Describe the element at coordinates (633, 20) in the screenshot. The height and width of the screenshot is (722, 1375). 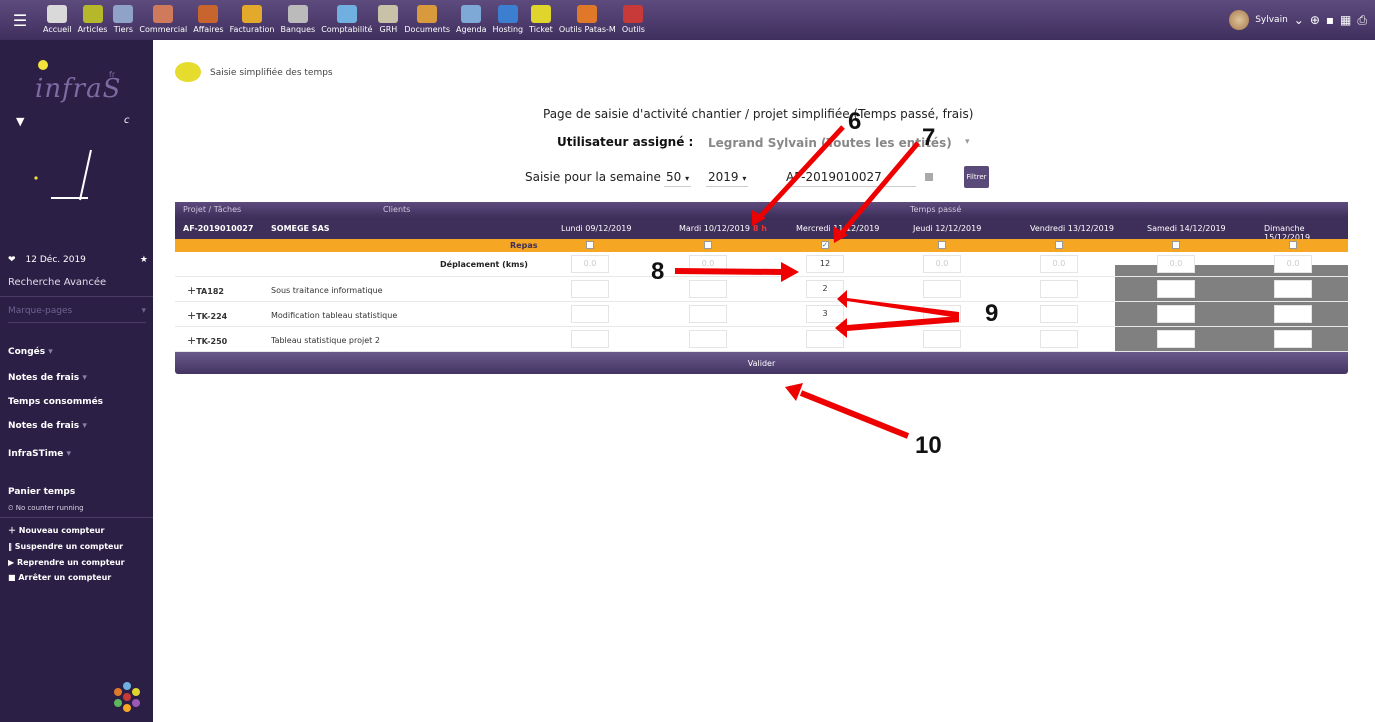
I see `topmenu-outils: Outils` at that location.